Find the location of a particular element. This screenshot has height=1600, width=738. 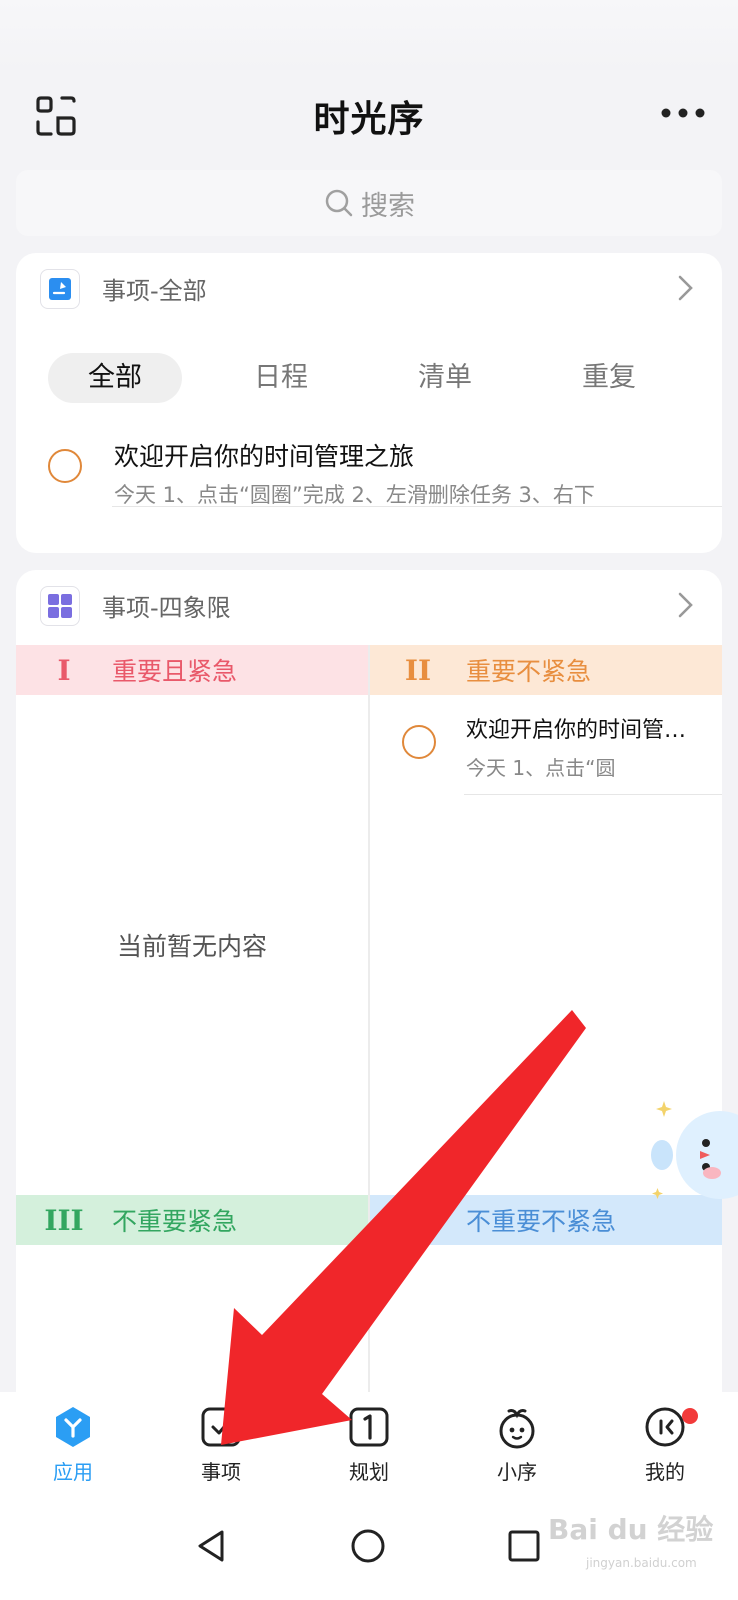

tab-repeat: 重复 is located at coordinates (609, 378).